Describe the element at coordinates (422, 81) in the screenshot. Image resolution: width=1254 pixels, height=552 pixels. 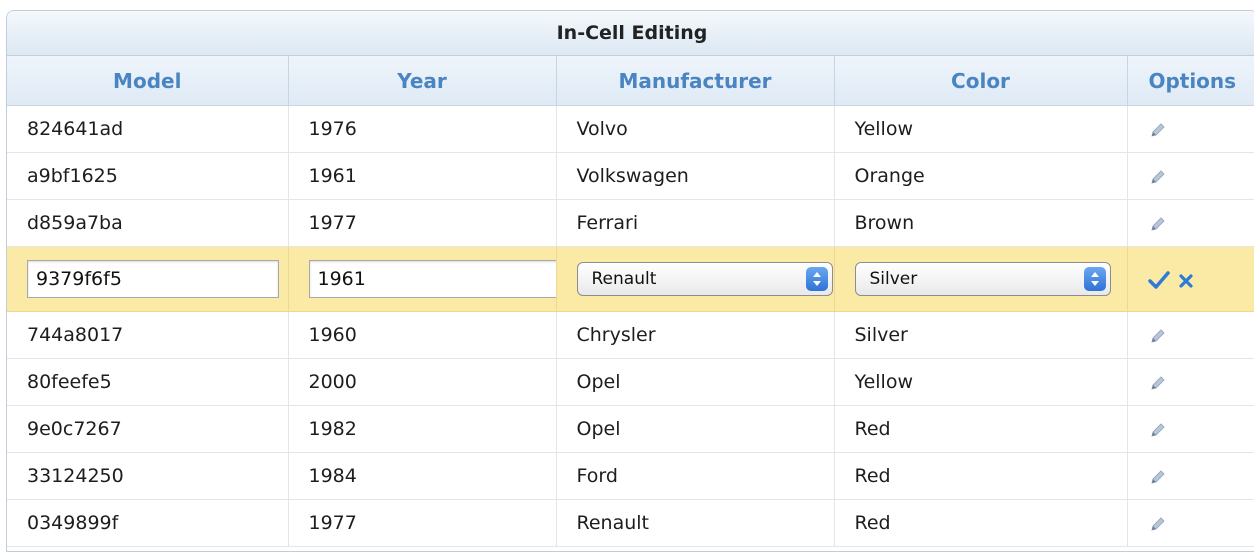
I see `column-header-year: Year` at that location.